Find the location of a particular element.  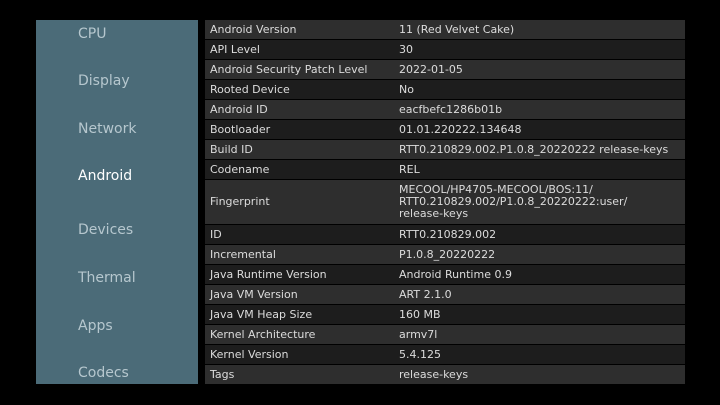

table-row: Java Runtime Version Android Runtime 0.9 is located at coordinates (445, 274).